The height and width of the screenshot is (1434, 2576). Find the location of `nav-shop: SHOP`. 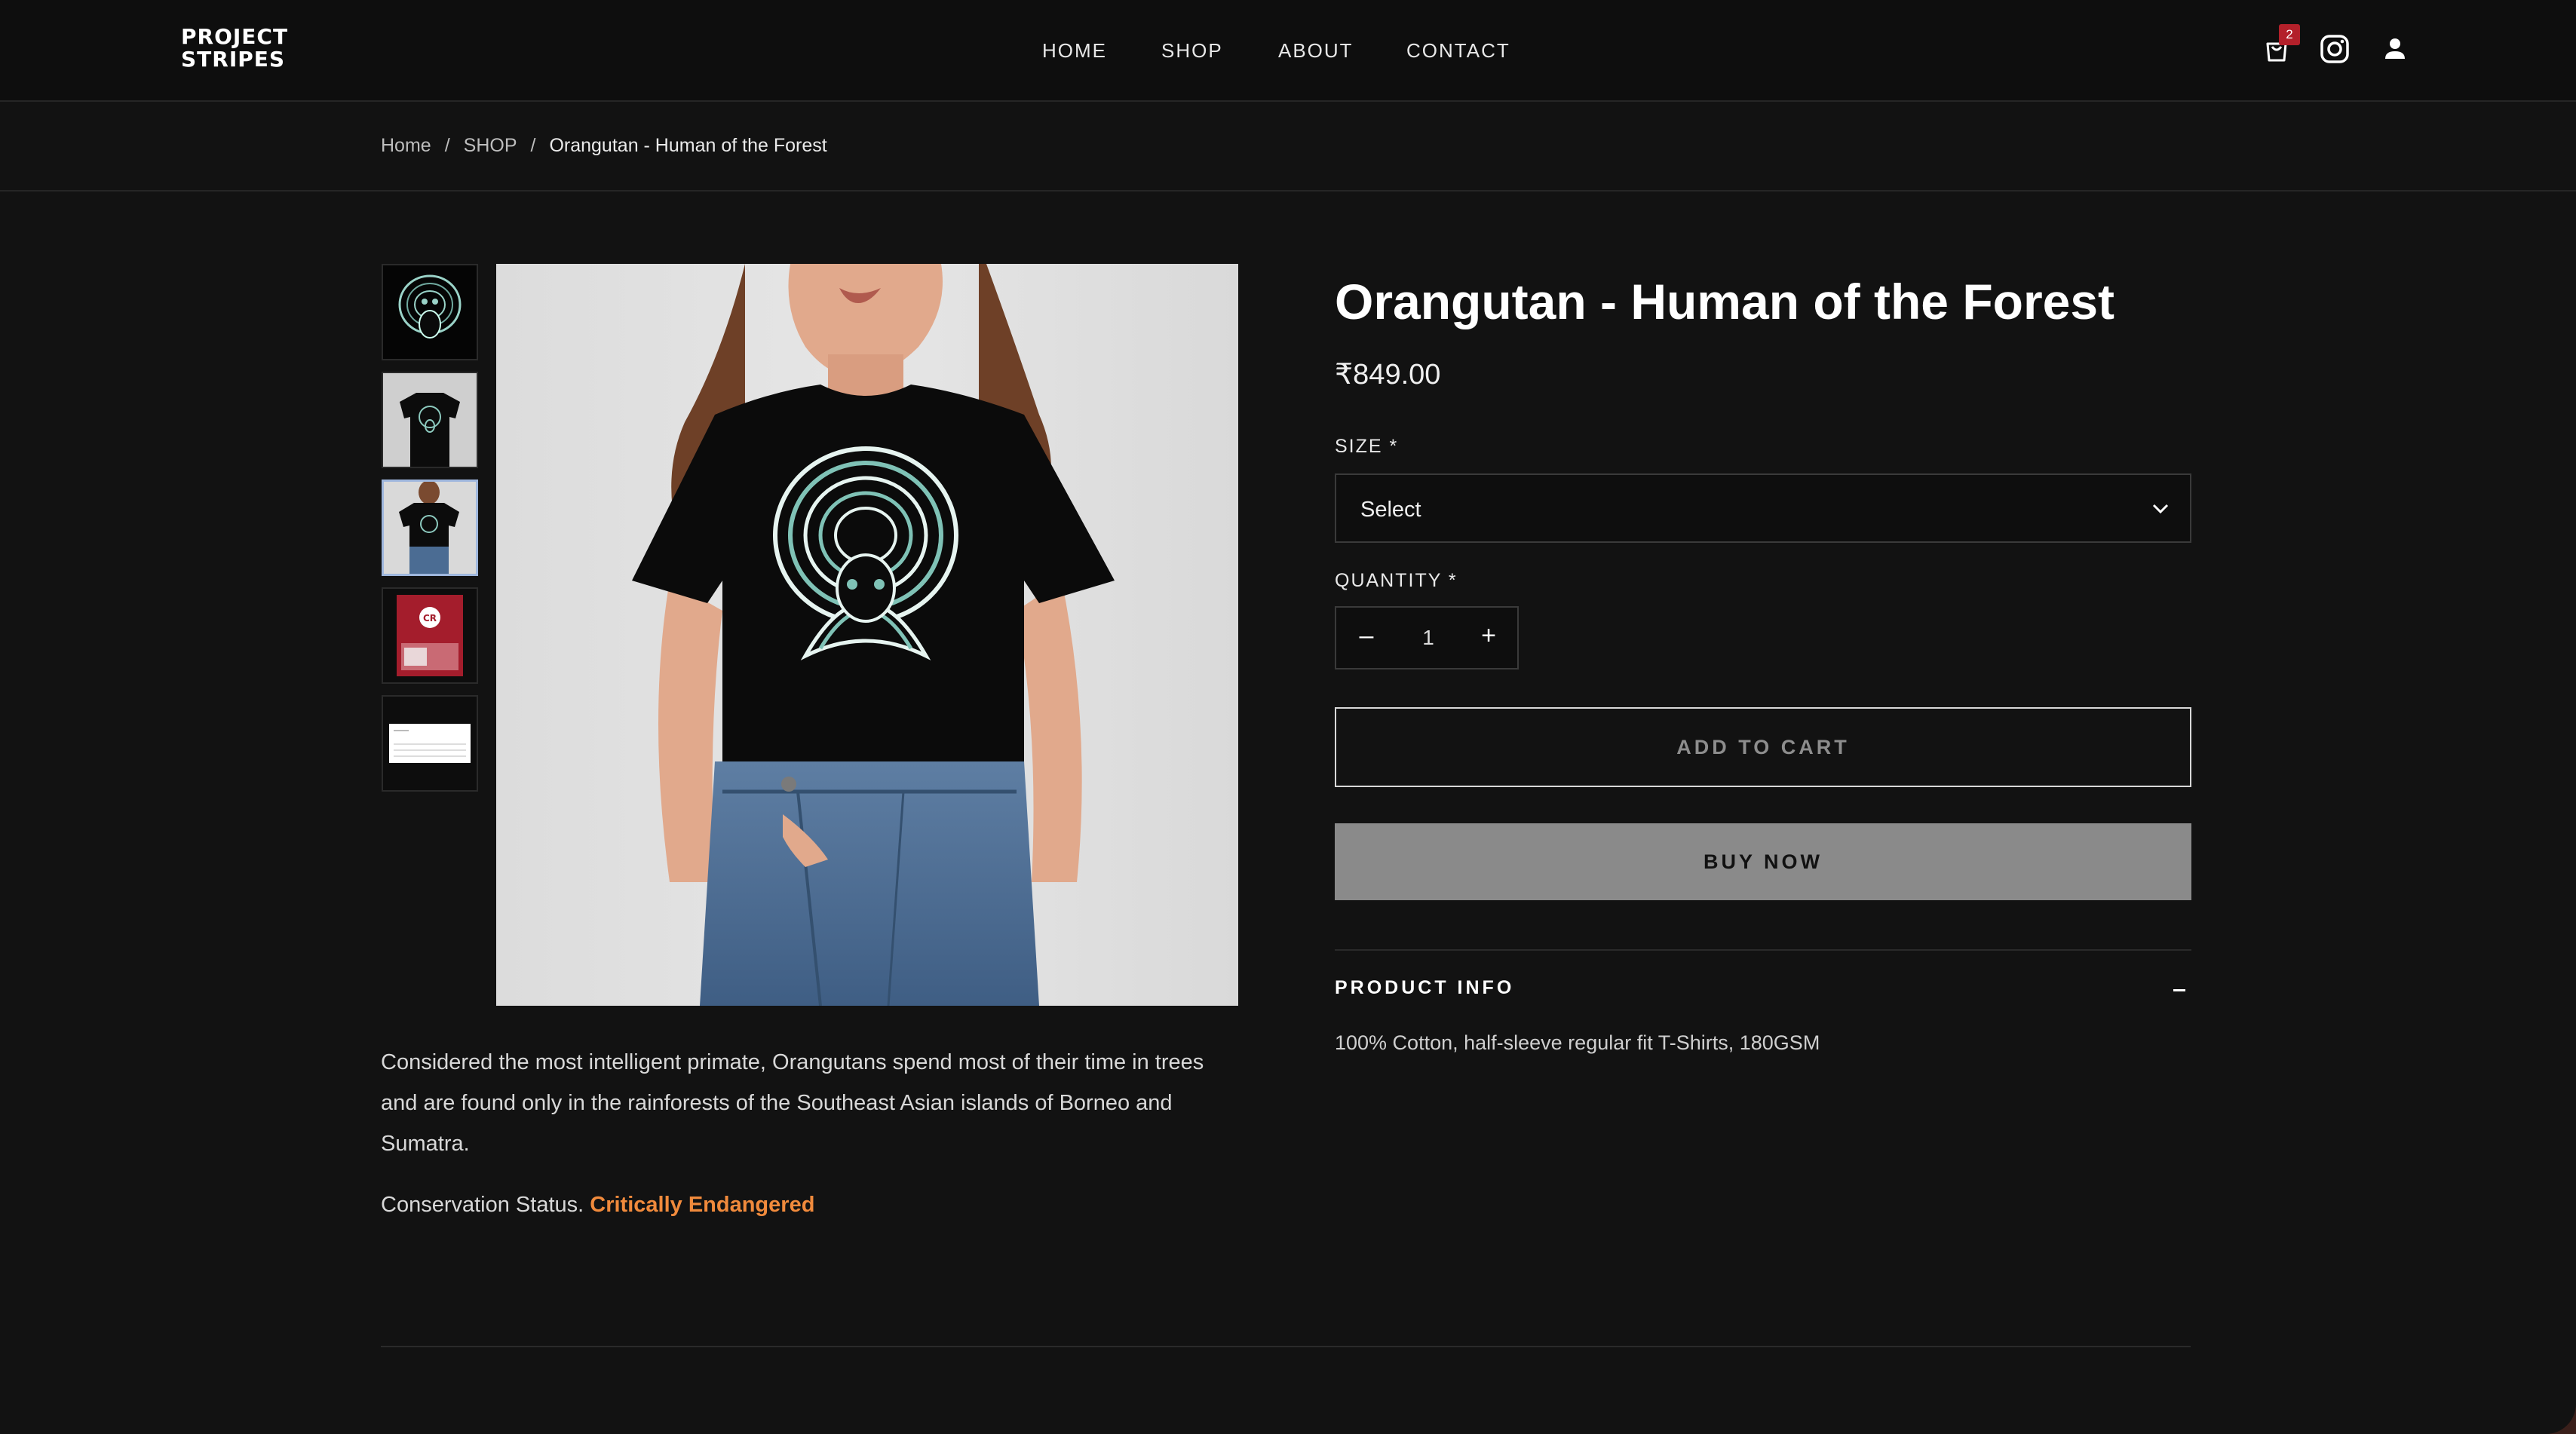

nav-shop: SHOP is located at coordinates (1192, 51).